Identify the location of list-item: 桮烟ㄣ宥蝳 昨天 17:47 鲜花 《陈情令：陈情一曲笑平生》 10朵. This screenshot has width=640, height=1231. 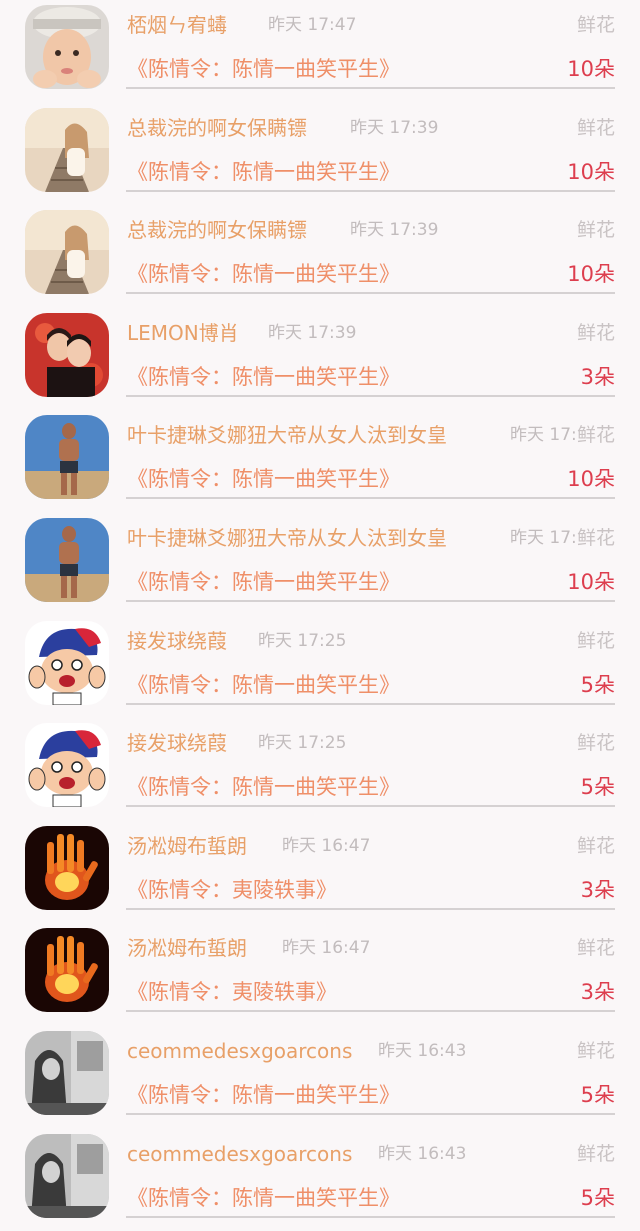
(320, 51).